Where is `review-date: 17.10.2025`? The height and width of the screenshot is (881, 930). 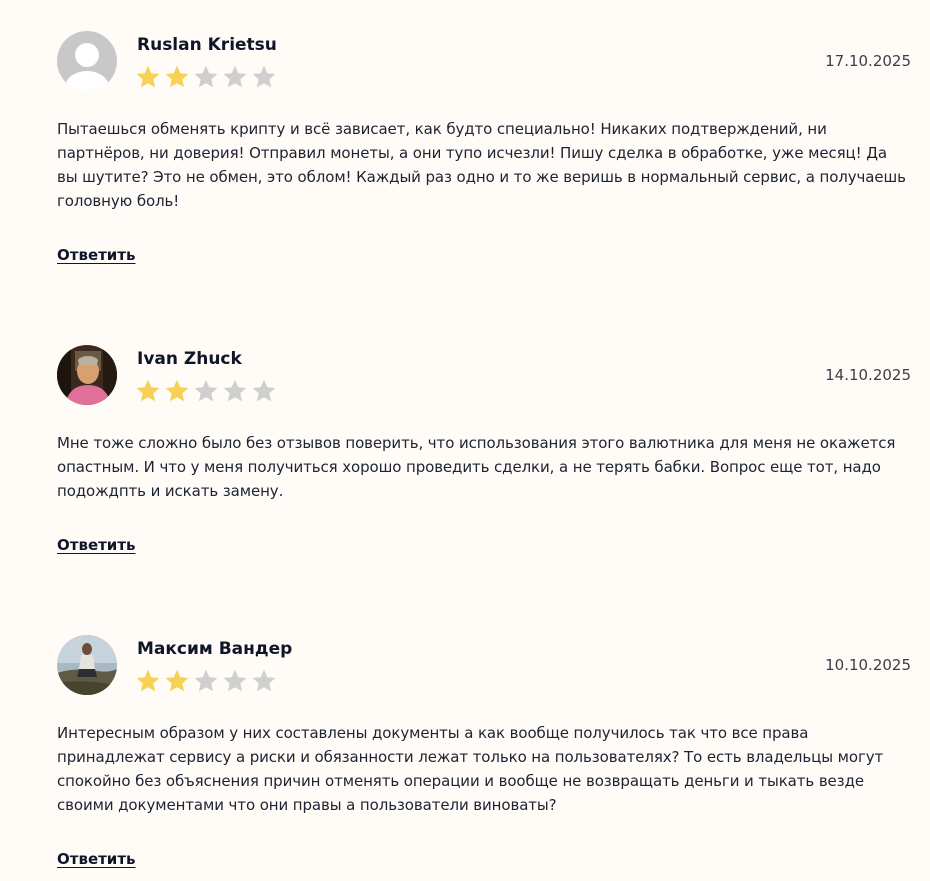 review-date: 17.10.2025 is located at coordinates (868, 61).